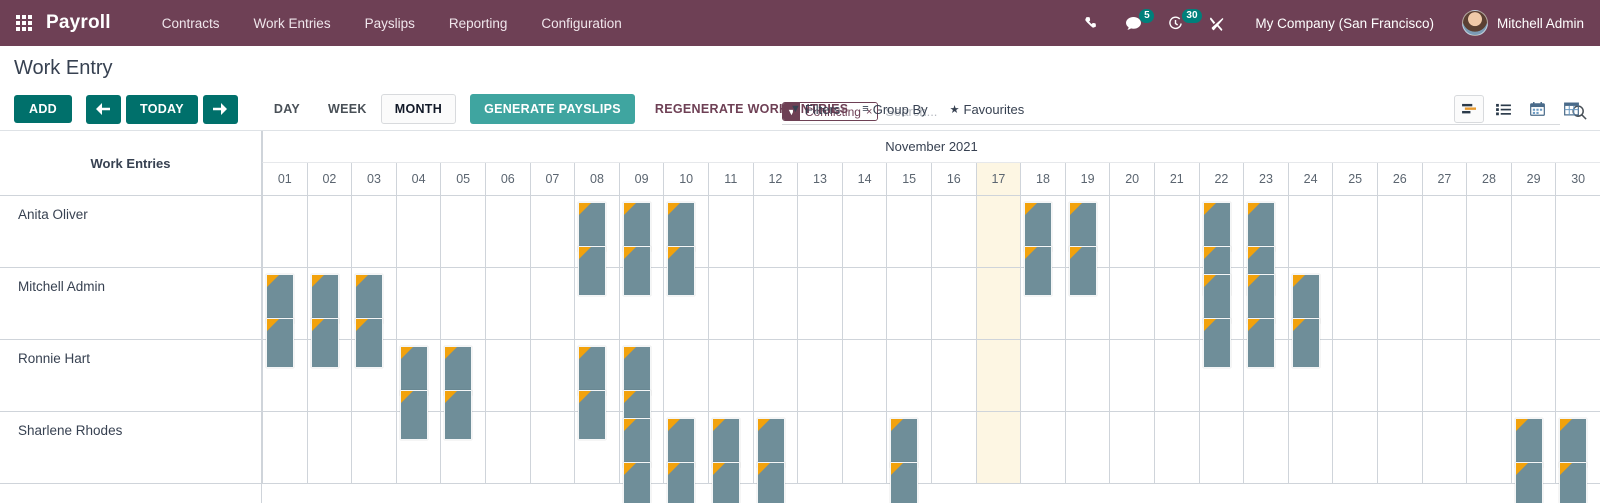 The height and width of the screenshot is (504, 1600). Describe the element at coordinates (478, 23) in the screenshot. I see `menu-item-reporting: Reporting` at that location.